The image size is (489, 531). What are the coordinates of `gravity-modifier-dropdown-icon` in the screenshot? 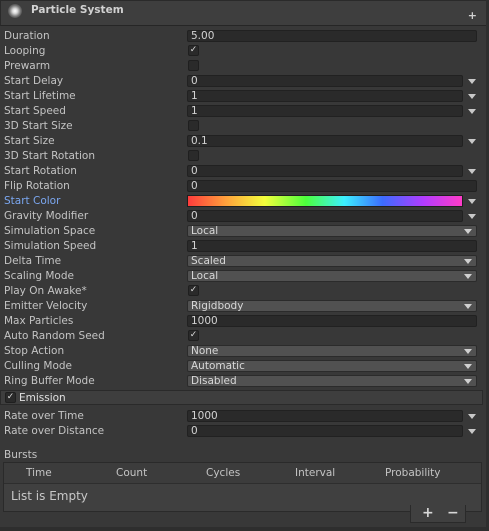 It's located at (472, 216).